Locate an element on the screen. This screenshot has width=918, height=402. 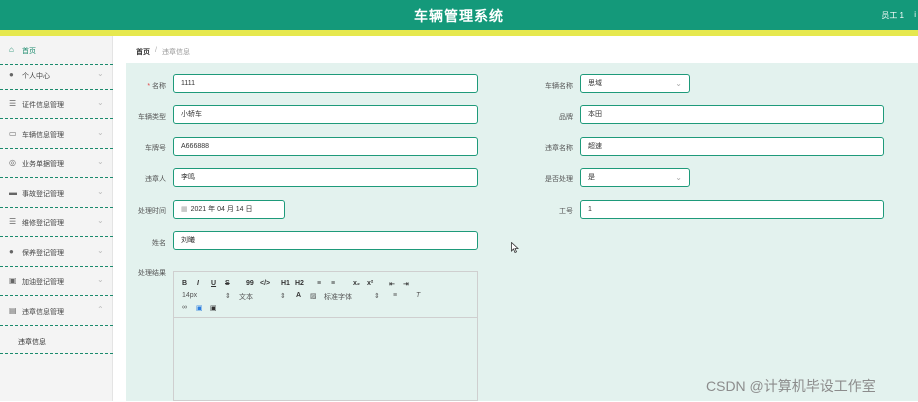
fuel-icon: ▣ is located at coordinates (13, 280).